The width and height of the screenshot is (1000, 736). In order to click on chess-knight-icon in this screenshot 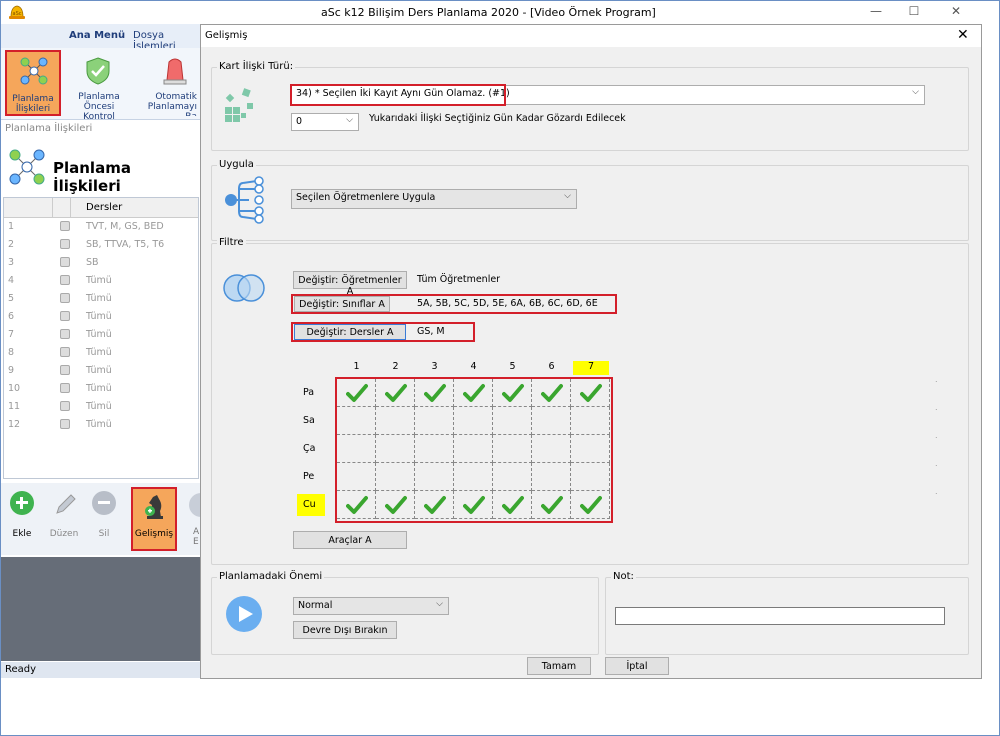, I will do `click(154, 507)`.